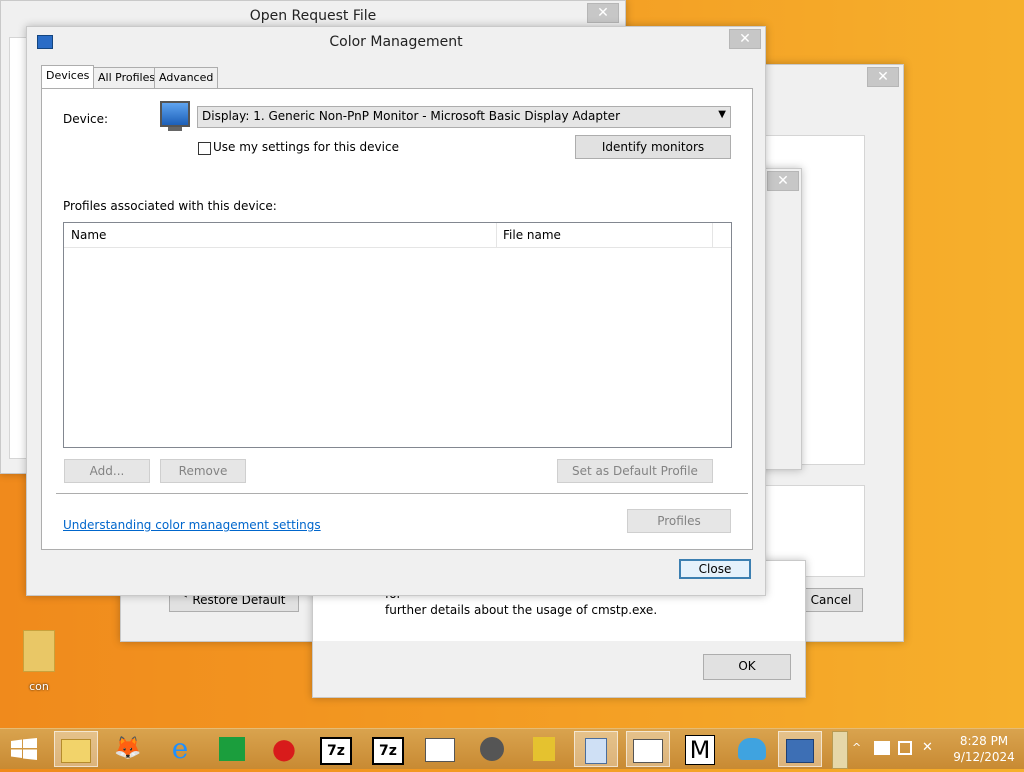 Image resolution: width=1024 pixels, height=772 pixels. What do you see at coordinates (532, 235) in the screenshot?
I see `column-header-file-name: File name` at bounding box center [532, 235].